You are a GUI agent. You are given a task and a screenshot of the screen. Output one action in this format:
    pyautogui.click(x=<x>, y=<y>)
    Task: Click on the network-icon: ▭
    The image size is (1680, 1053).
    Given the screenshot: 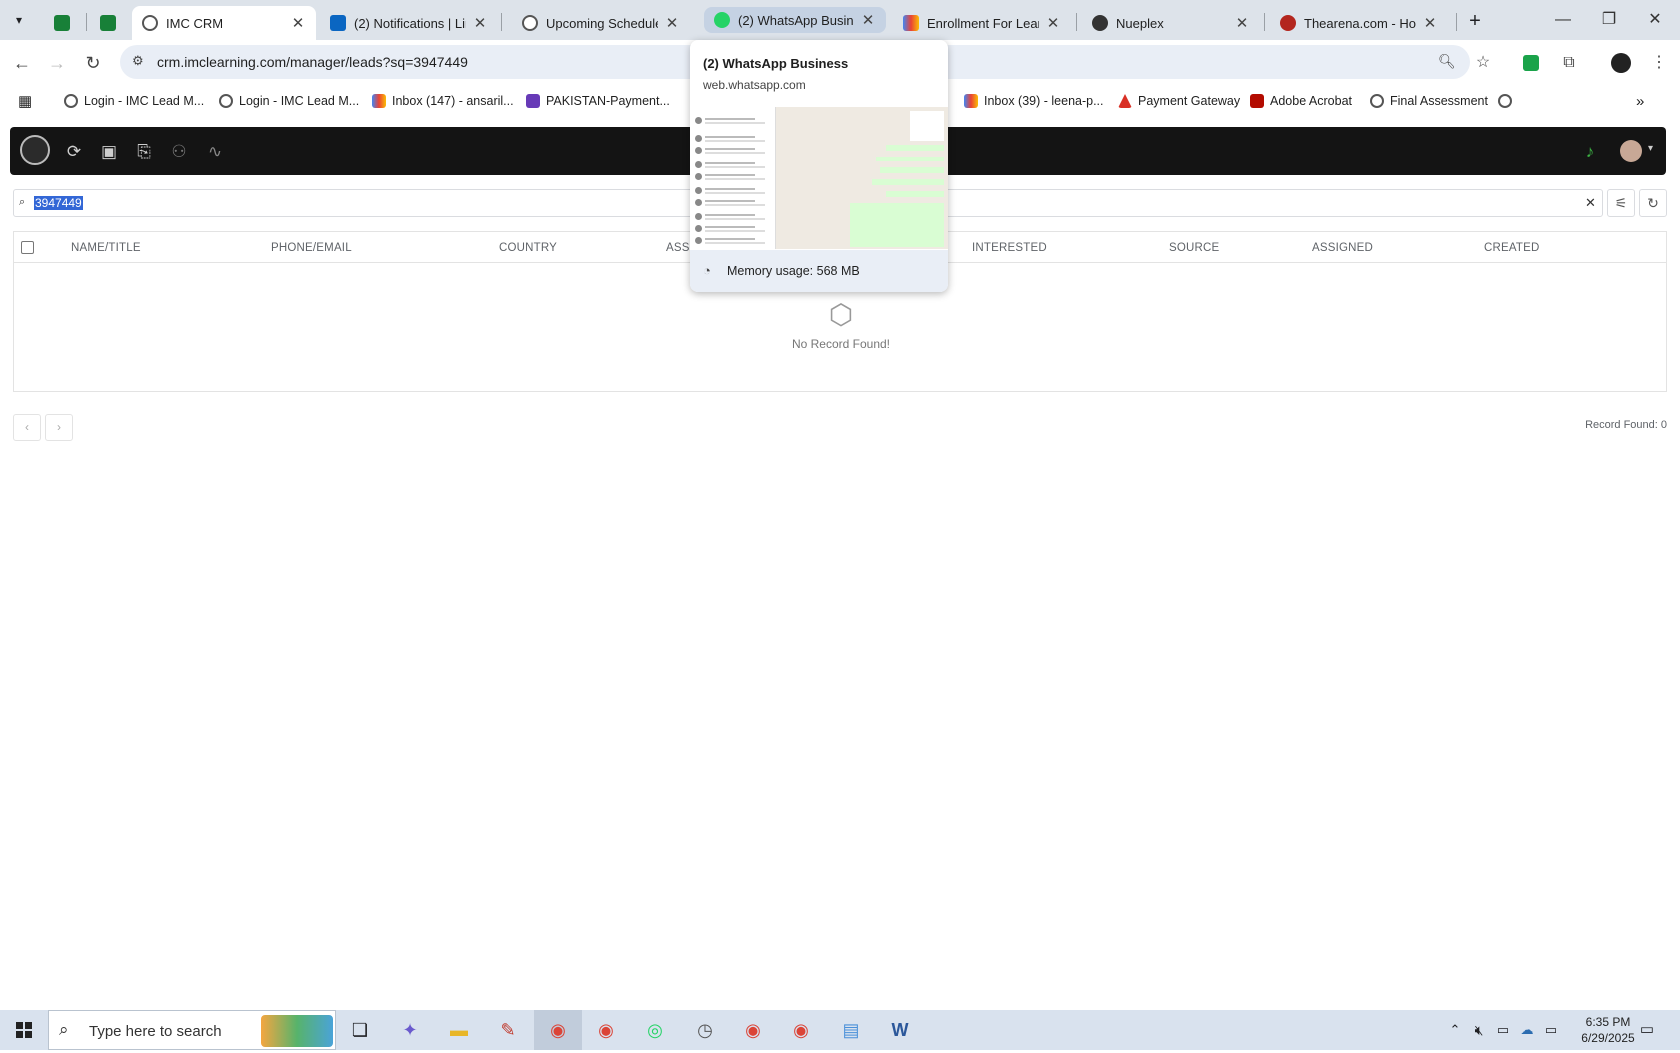 What is the action you would take?
    pyautogui.click(x=1551, y=1030)
    